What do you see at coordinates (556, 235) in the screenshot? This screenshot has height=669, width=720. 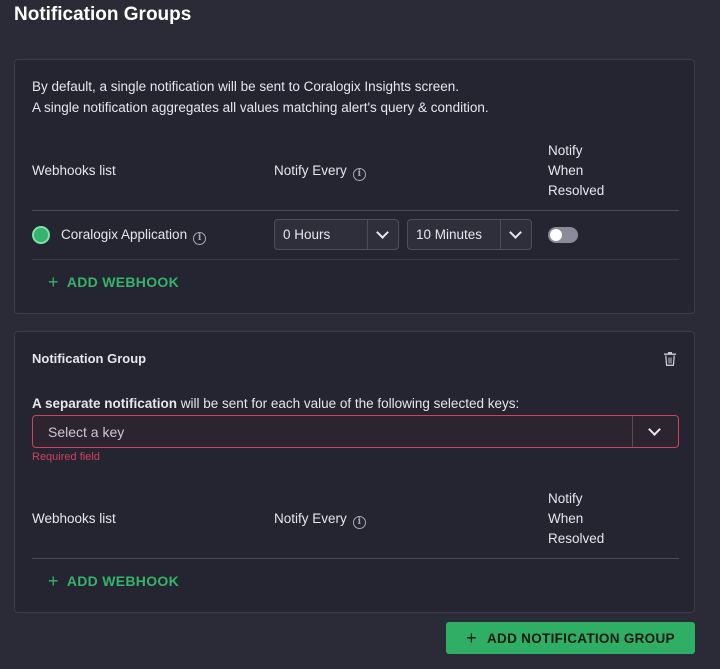 I see `toggle-knob` at bounding box center [556, 235].